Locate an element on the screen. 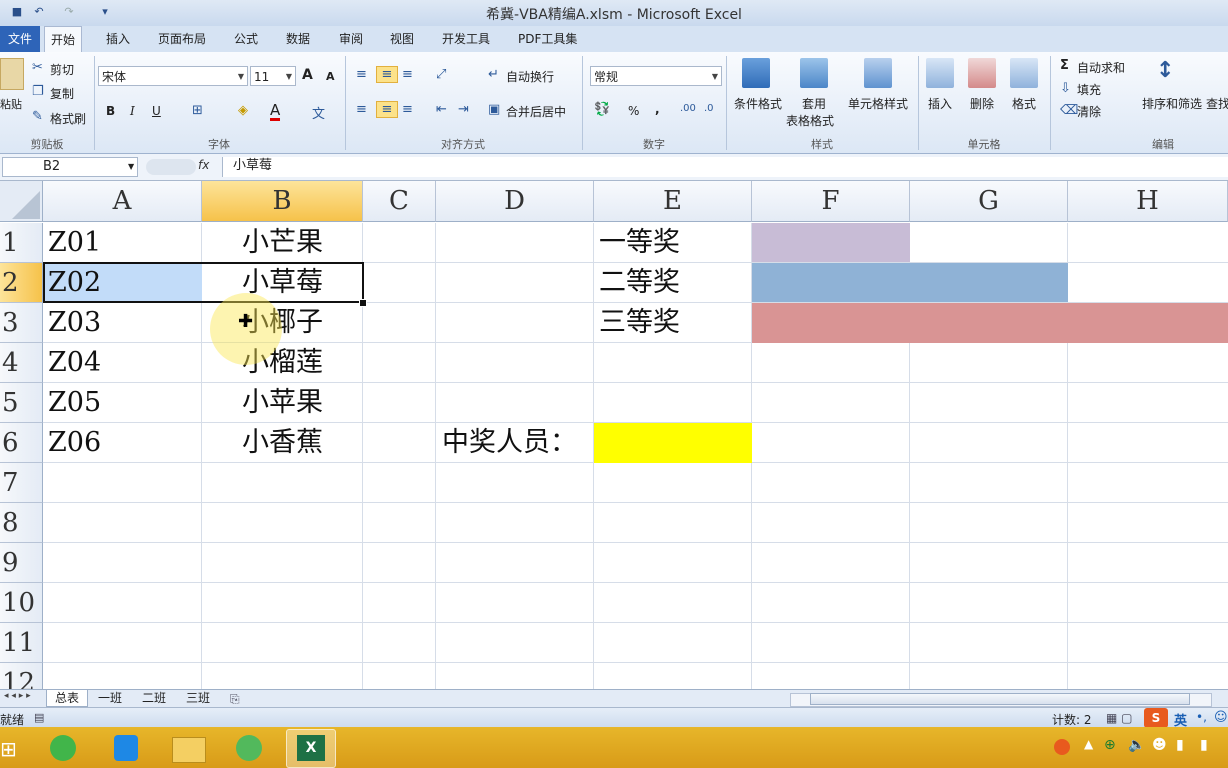 This screenshot has width=1228, height=768. cell-a3: Z03 is located at coordinates (123, 323).